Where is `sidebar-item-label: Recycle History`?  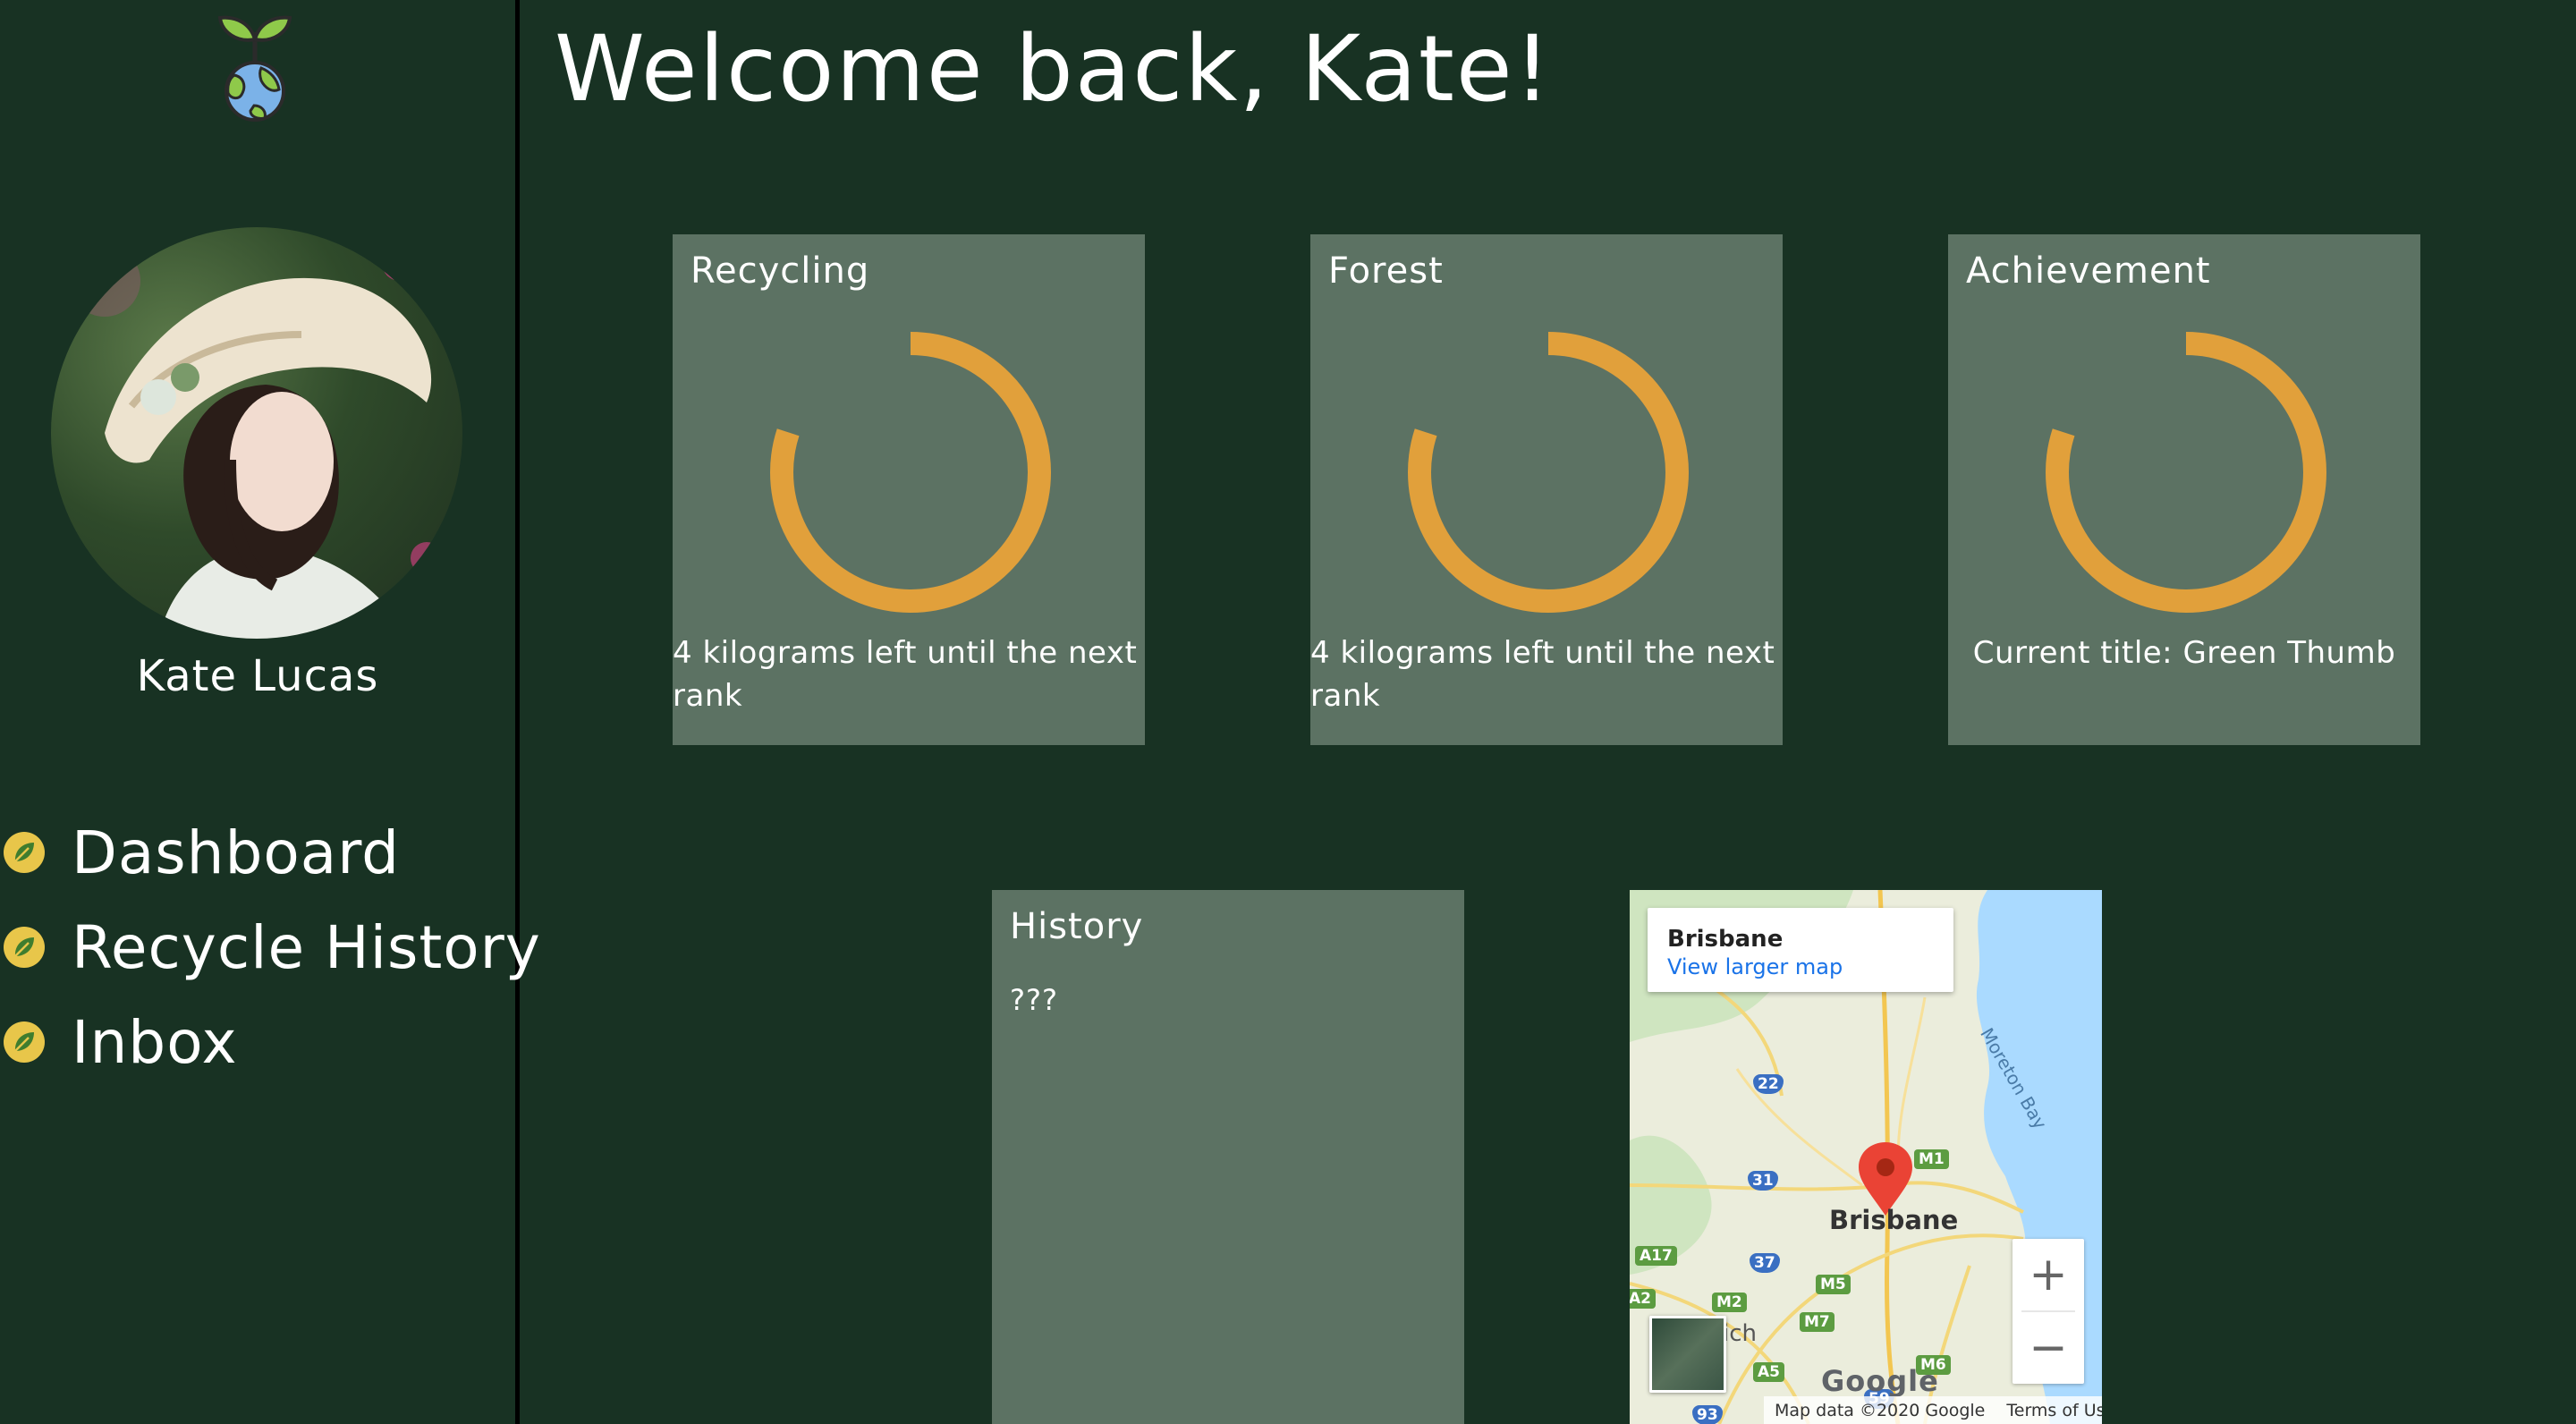
sidebar-item-label: Recycle History is located at coordinates (306, 947).